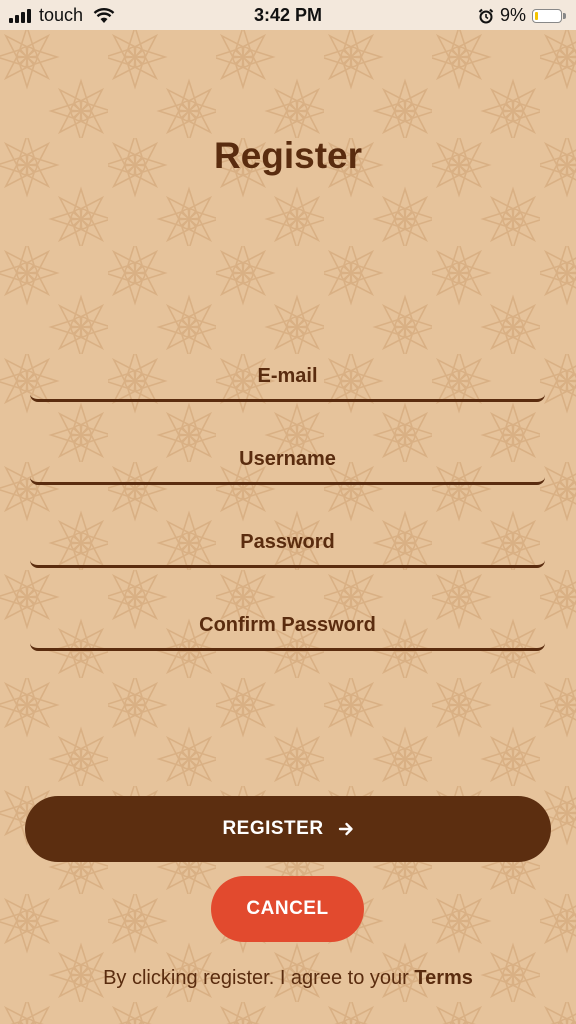 The image size is (576, 1024). What do you see at coordinates (288, 155) in the screenshot?
I see `page-title: Register` at bounding box center [288, 155].